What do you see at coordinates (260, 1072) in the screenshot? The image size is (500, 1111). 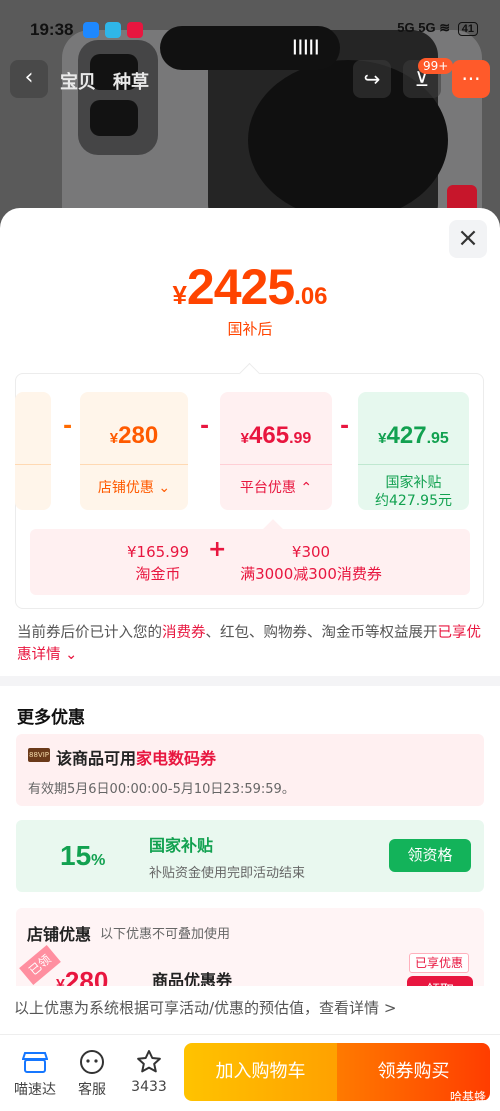 I see `add-to-cart-button: 加入购物车` at bounding box center [260, 1072].